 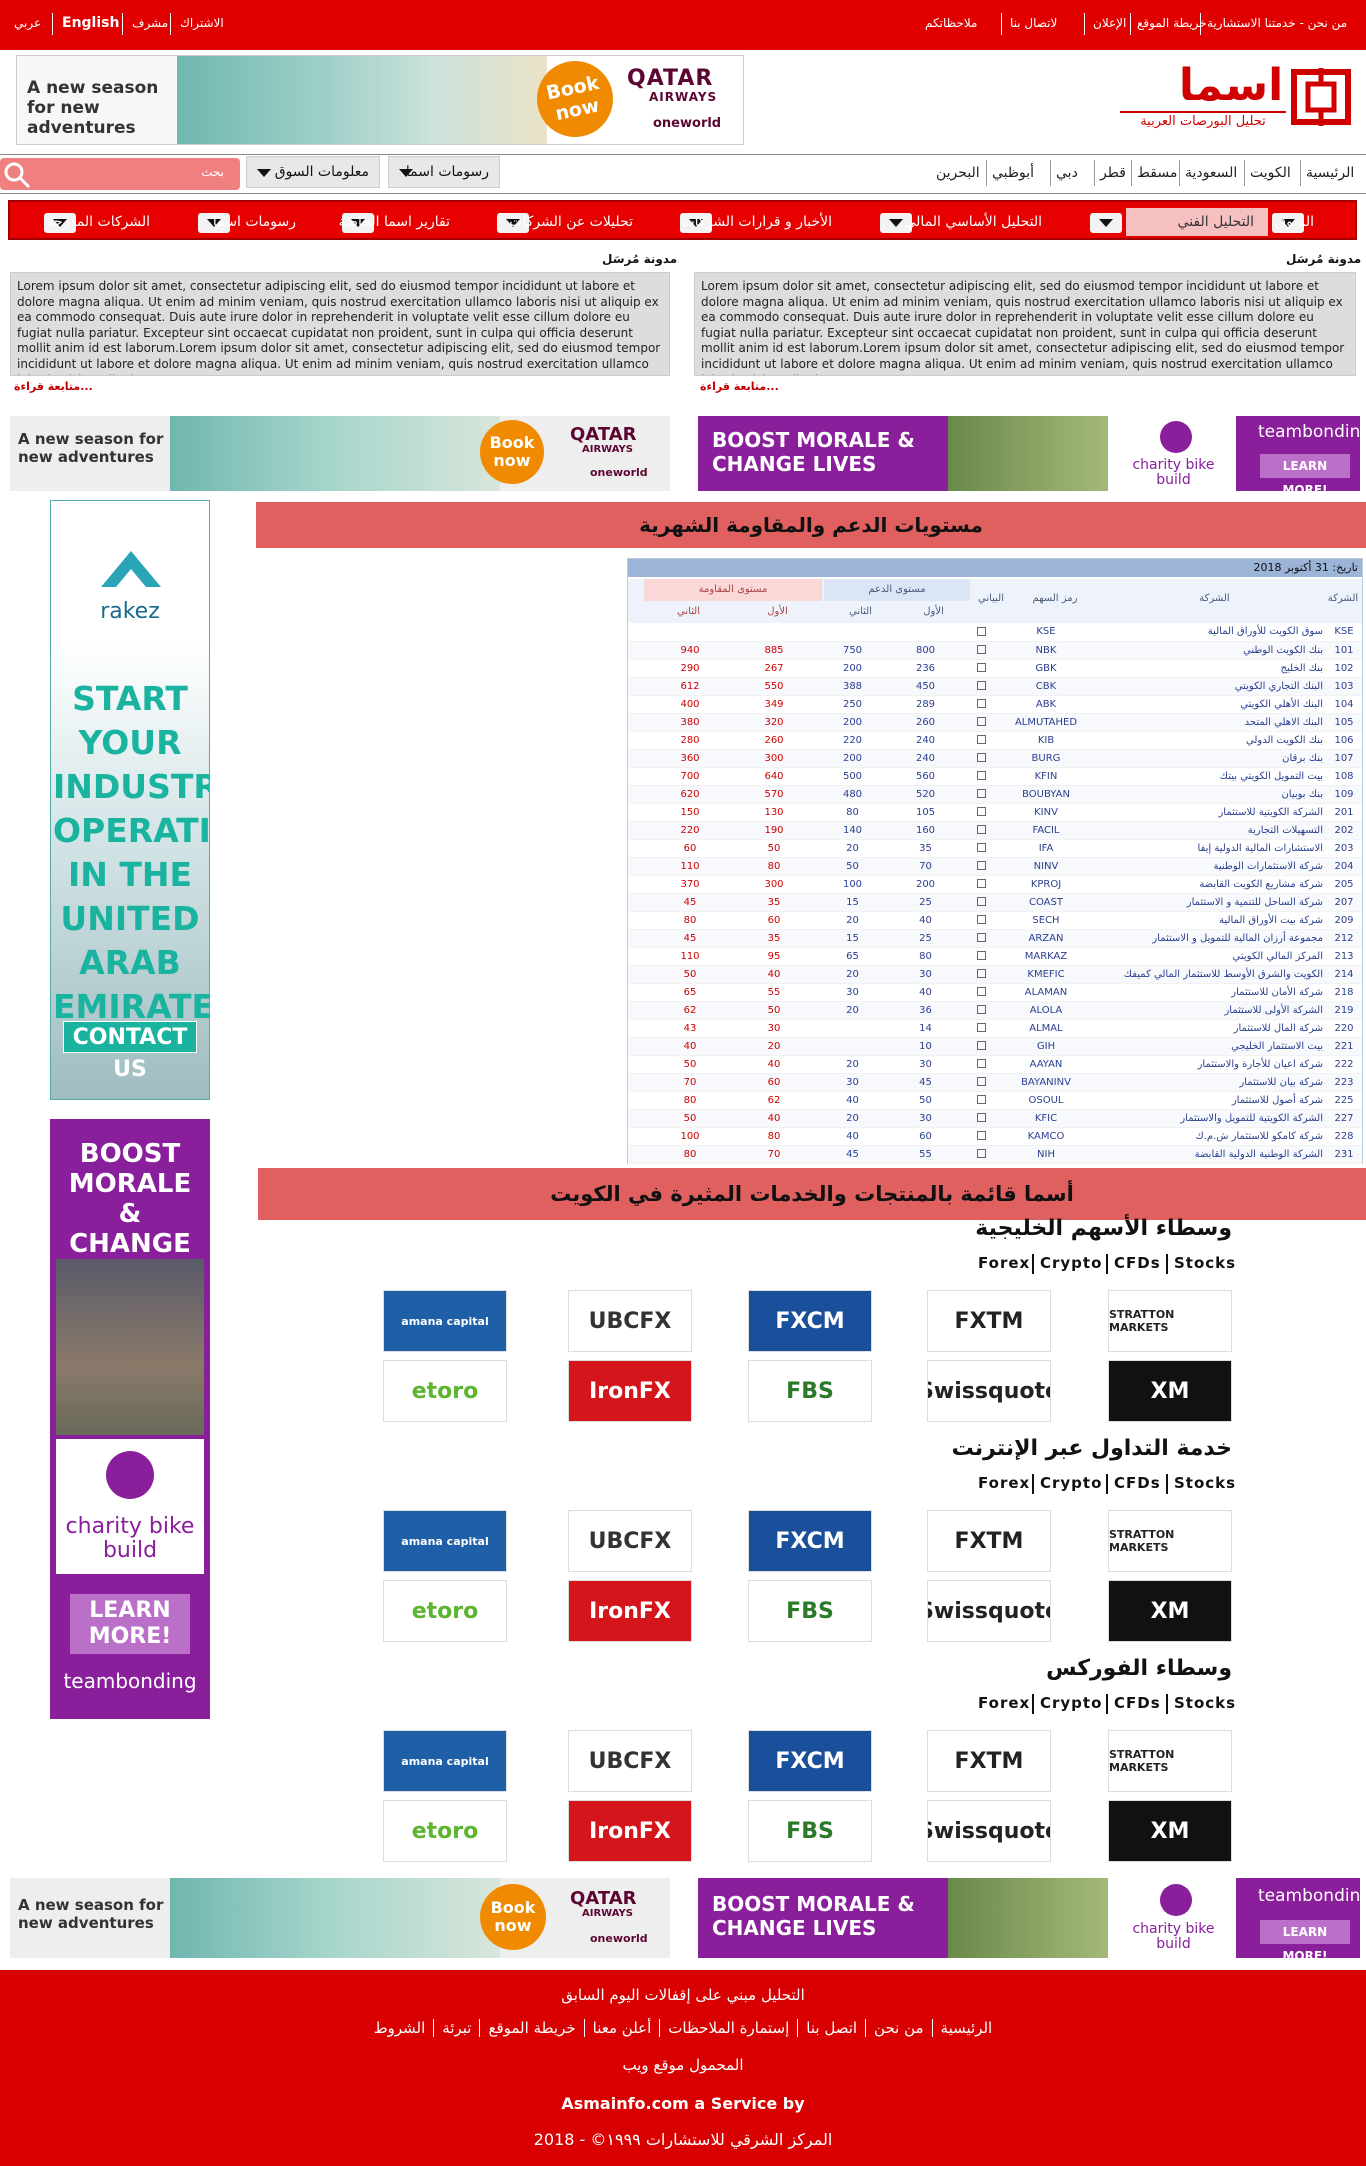 I want to click on market-link-home: الرئيسية, so click(x=1330, y=173).